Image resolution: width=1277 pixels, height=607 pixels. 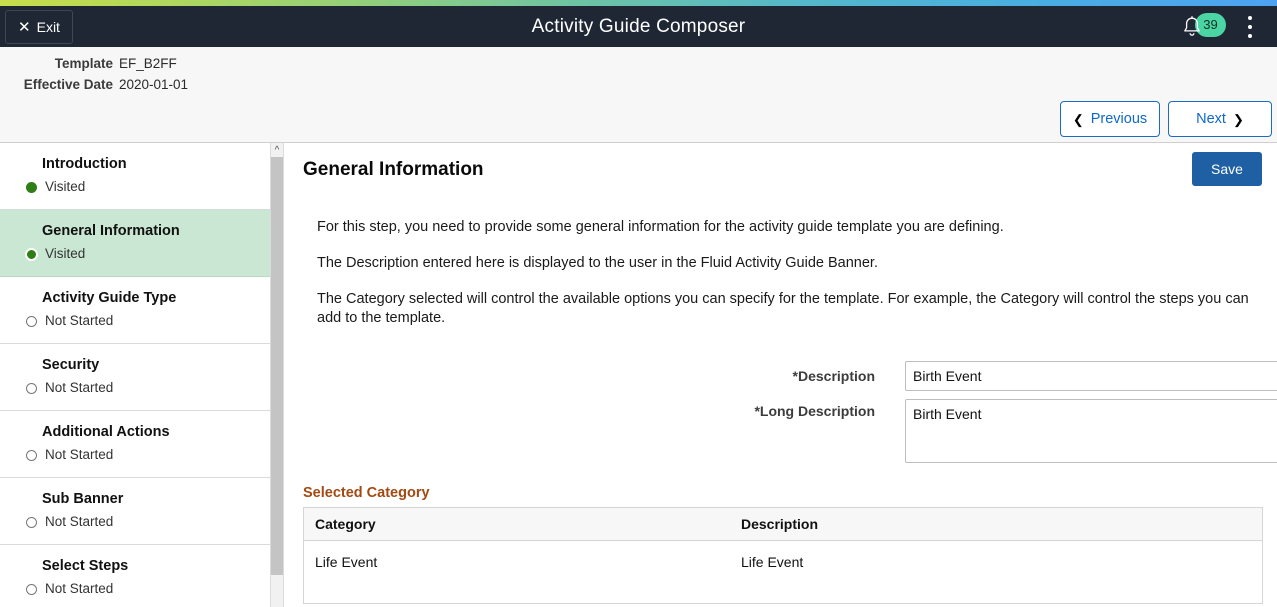 What do you see at coordinates (148, 63) in the screenshot?
I see `template-value: EF_B2FF` at bounding box center [148, 63].